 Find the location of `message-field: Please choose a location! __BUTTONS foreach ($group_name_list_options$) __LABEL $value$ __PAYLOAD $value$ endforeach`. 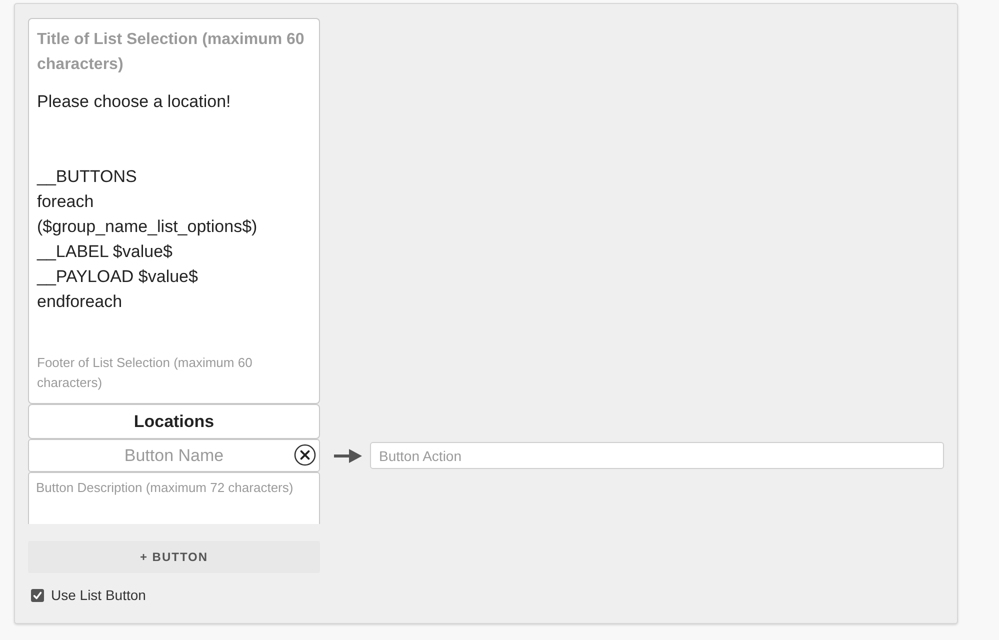

message-field: Please choose a location! __BUTTONS foreach ($group_name_list_options$) __LABEL $value$ __PAYLOAD $value$ endforeach is located at coordinates (174, 221).